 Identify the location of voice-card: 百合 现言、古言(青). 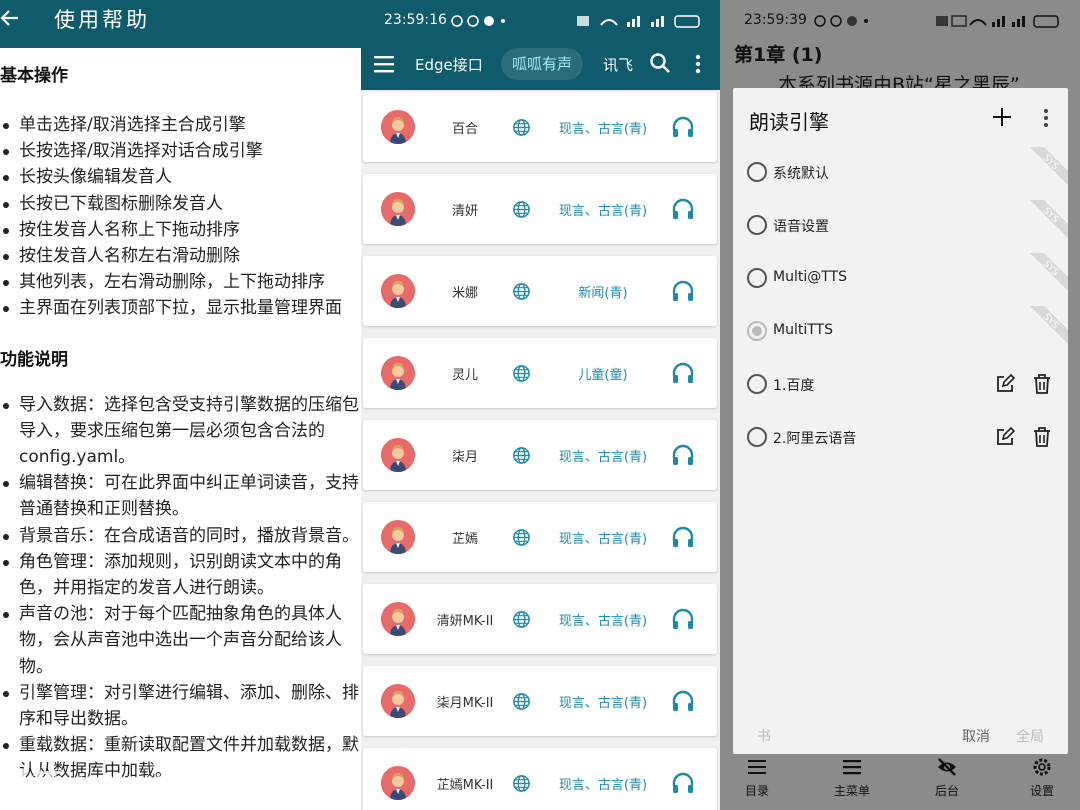
(540, 127).